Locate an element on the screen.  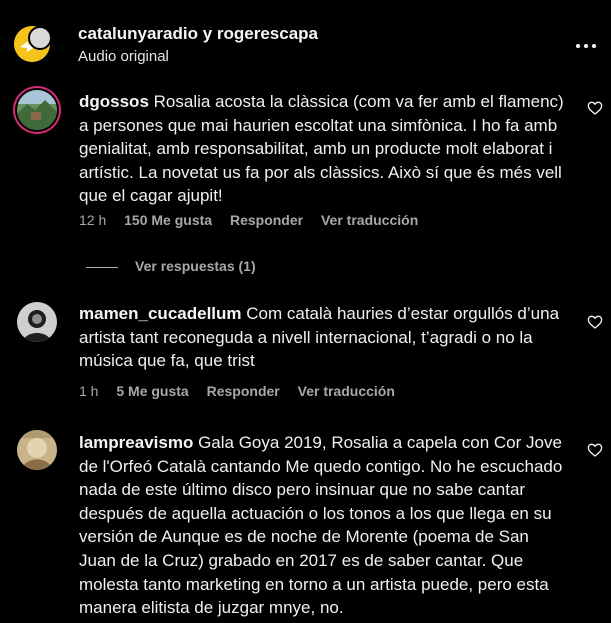
view-replies-label: Ver respuestas (1) is located at coordinates (195, 266).